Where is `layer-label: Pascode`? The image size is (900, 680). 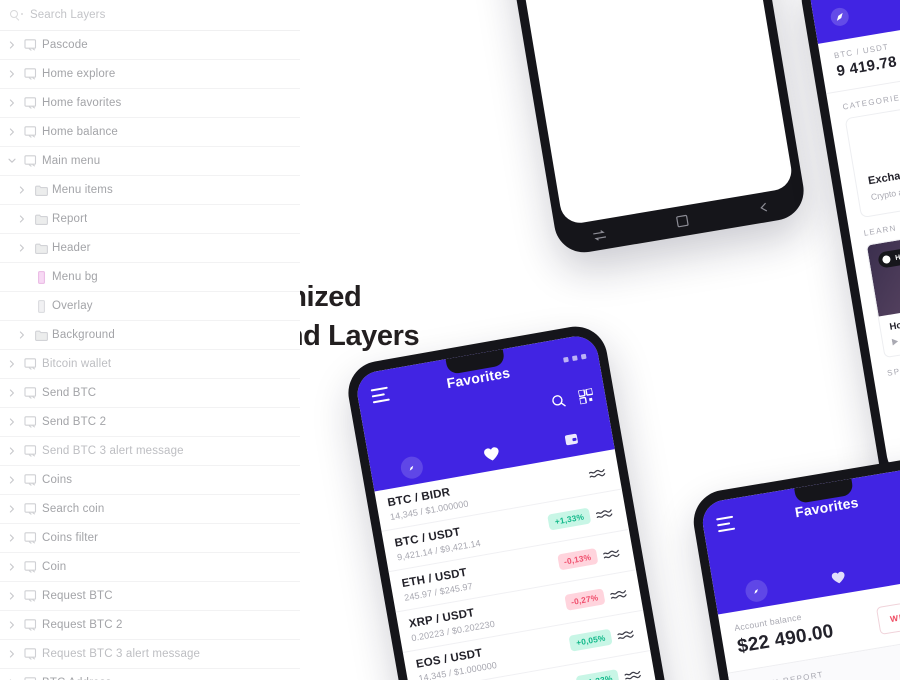 layer-label: Pascode is located at coordinates (65, 45).